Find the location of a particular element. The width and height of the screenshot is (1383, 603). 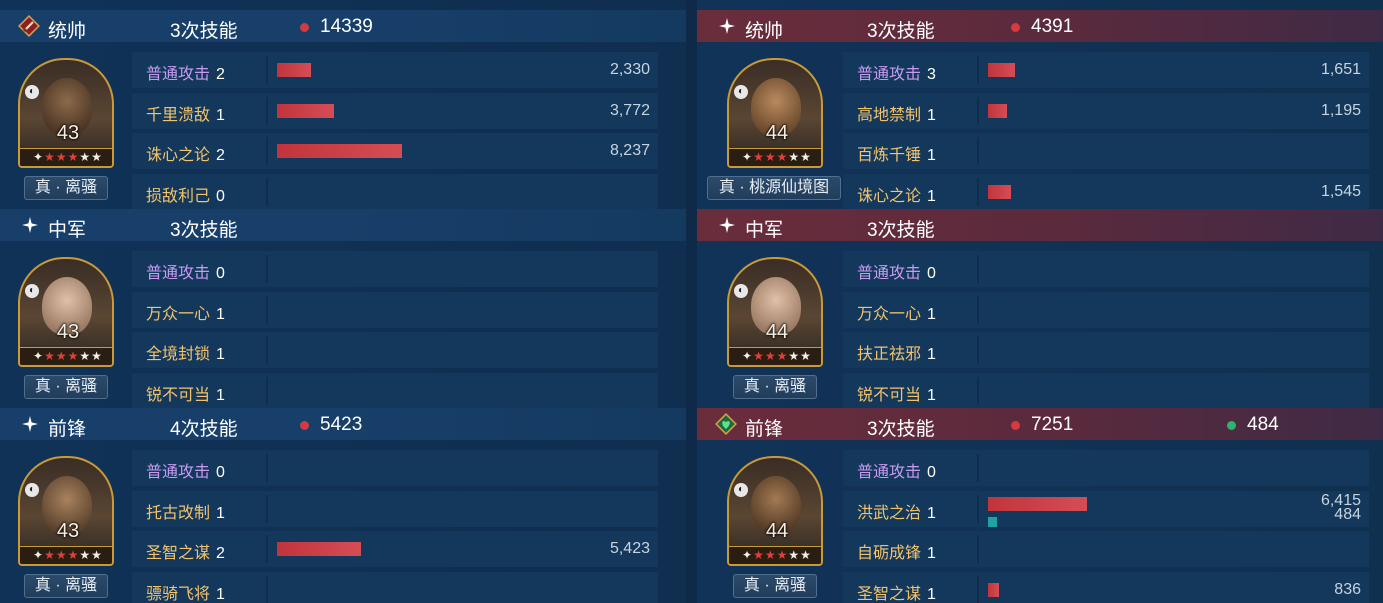

skill-name: 损敌利己 0 is located at coordinates (185, 194).